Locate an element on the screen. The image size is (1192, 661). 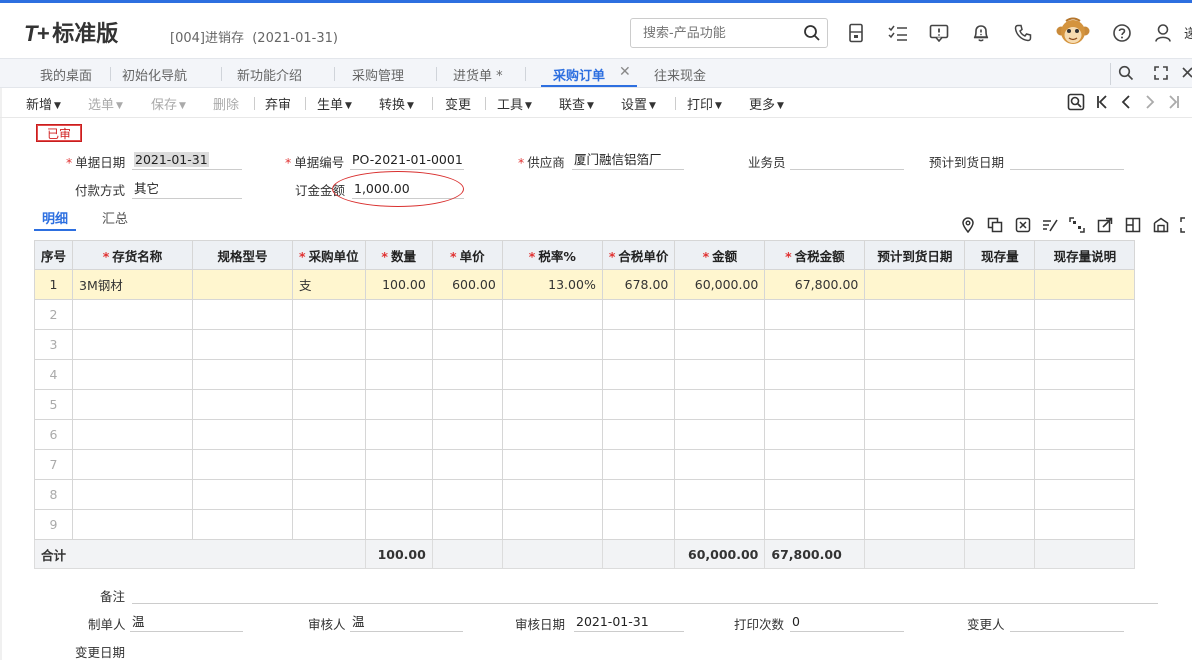
table-row: 7 is located at coordinates (584, 464).